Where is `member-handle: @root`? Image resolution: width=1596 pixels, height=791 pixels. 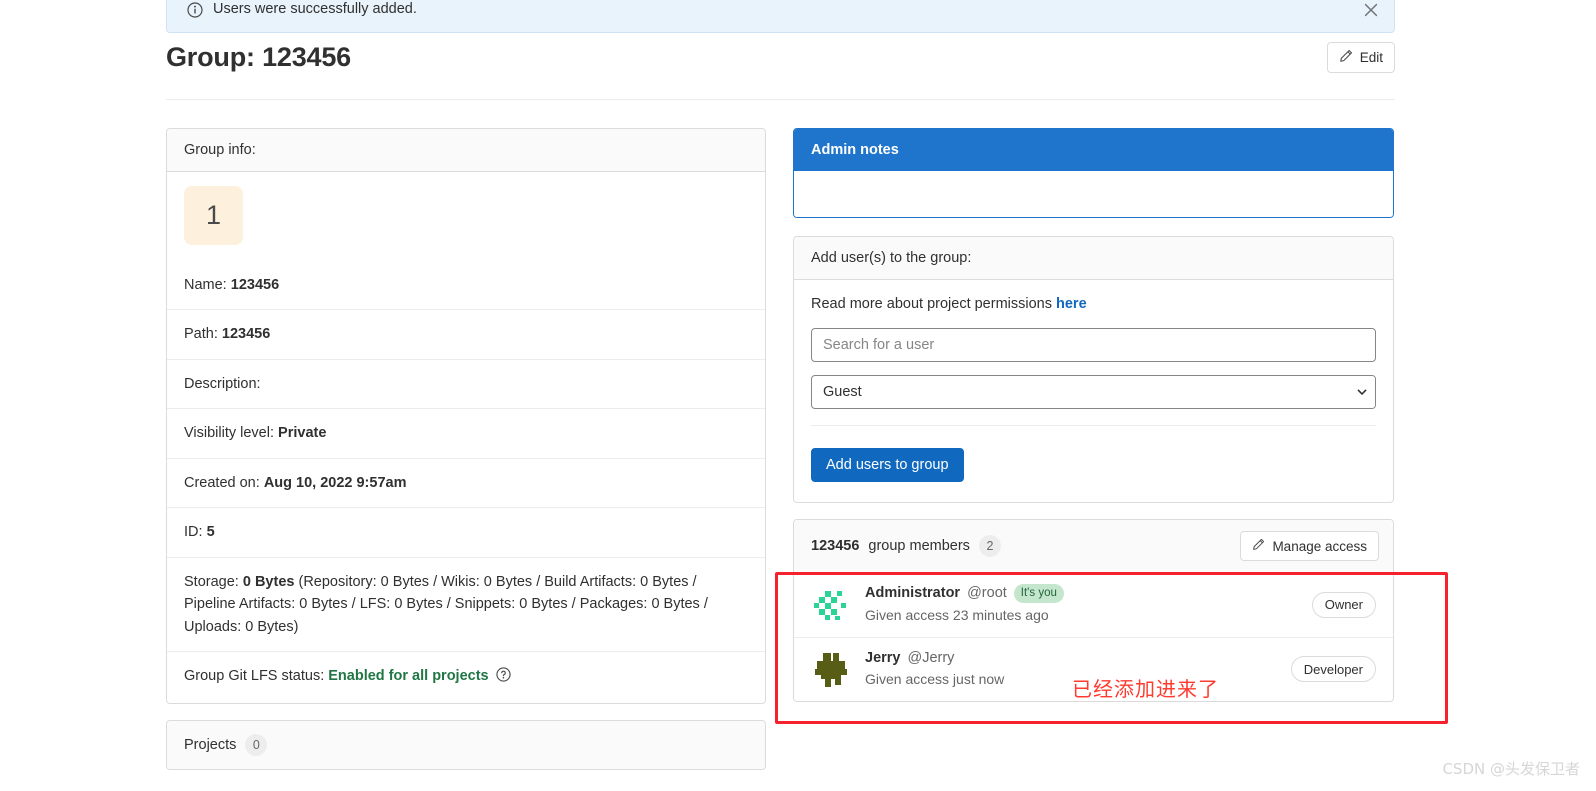 member-handle: @root is located at coordinates (987, 593).